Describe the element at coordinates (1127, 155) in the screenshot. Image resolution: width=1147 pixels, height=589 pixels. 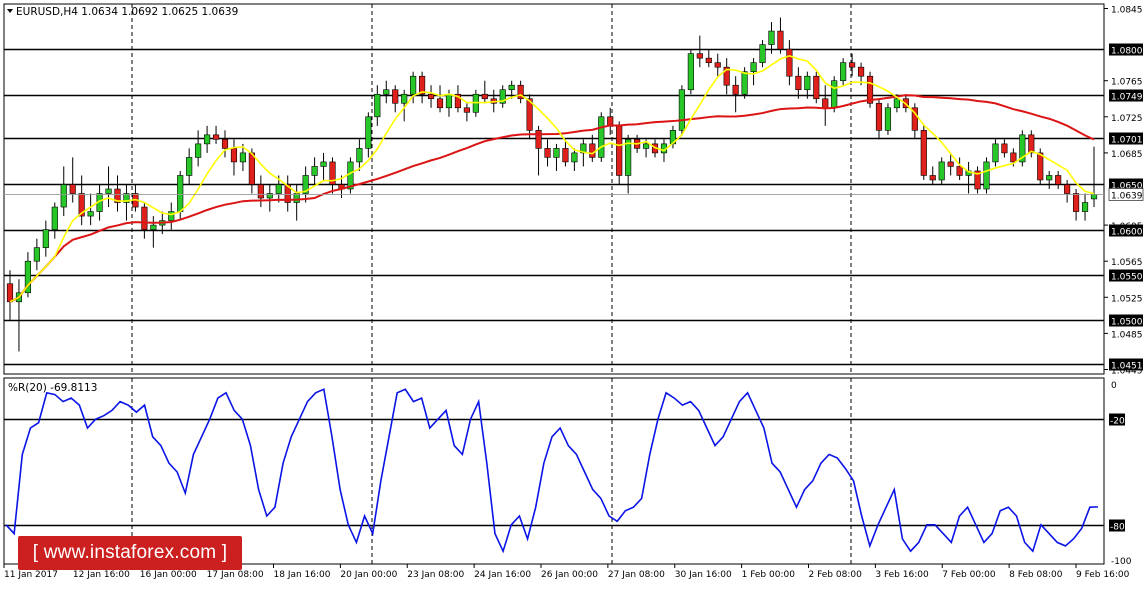
I see `price-axis-tick-label: 1.0685` at that location.